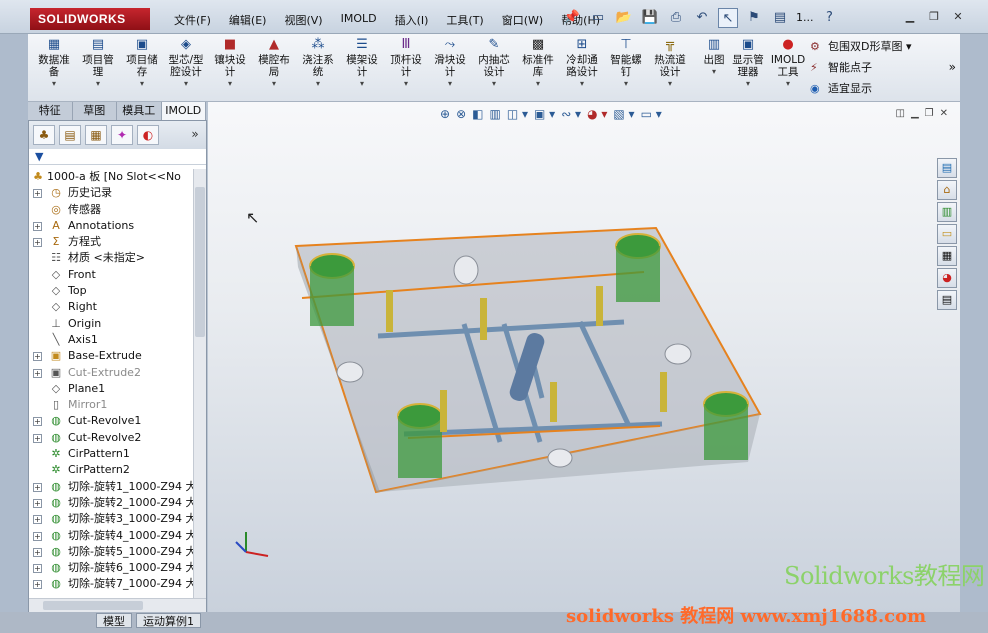  I want to click on ribbon-cavity-layout-button: ▲ 模腔布局 ▾, so click(274, 63).